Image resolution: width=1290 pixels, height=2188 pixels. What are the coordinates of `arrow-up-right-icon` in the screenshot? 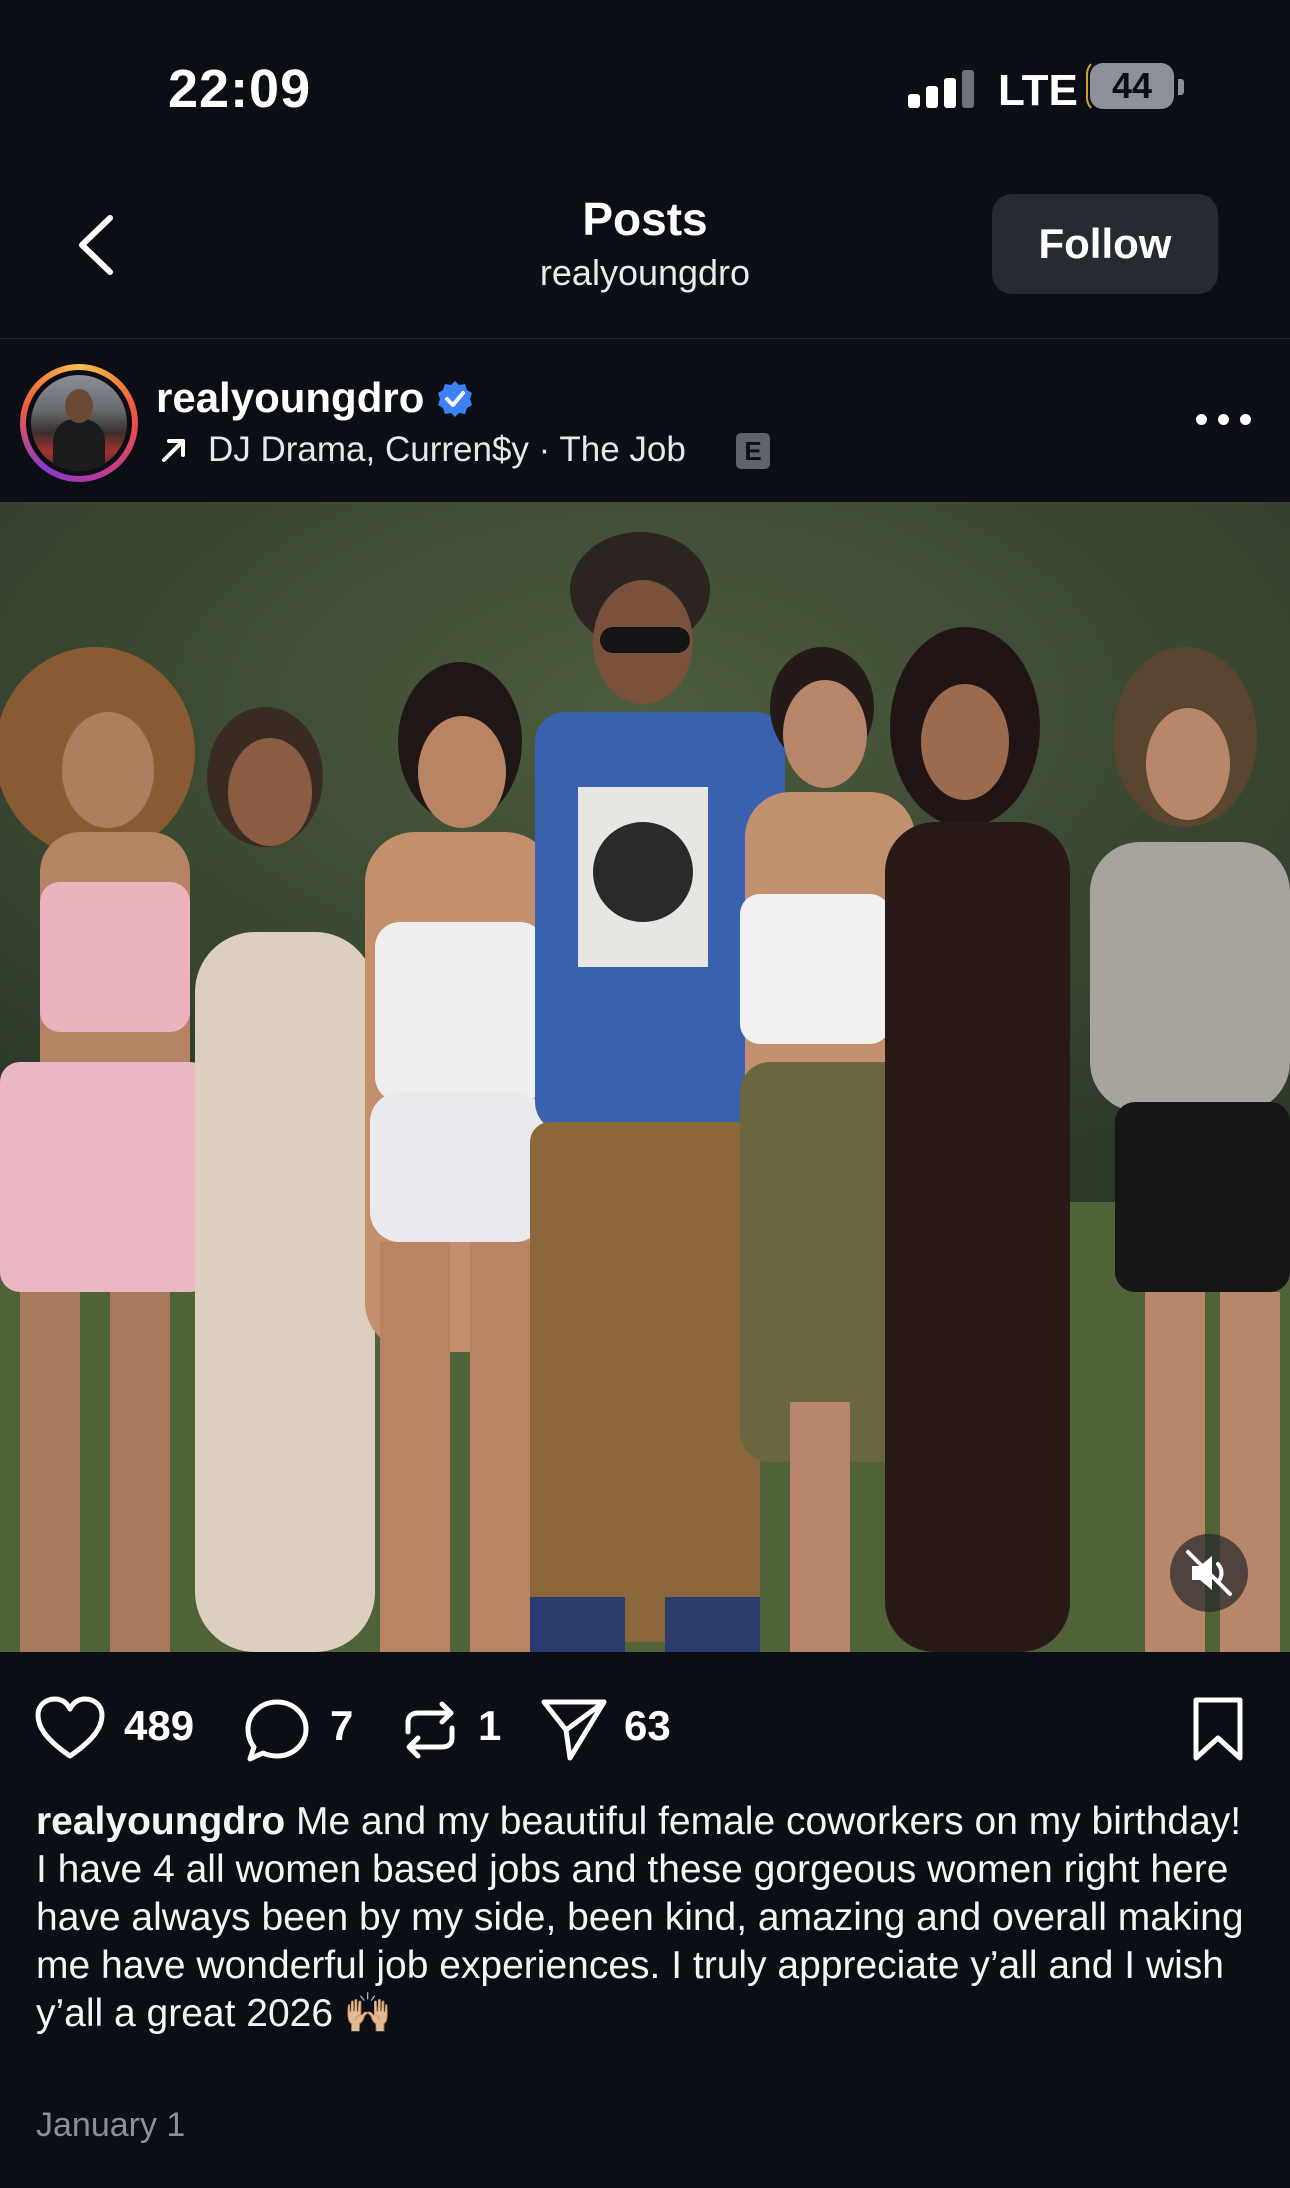 It's located at (173, 450).